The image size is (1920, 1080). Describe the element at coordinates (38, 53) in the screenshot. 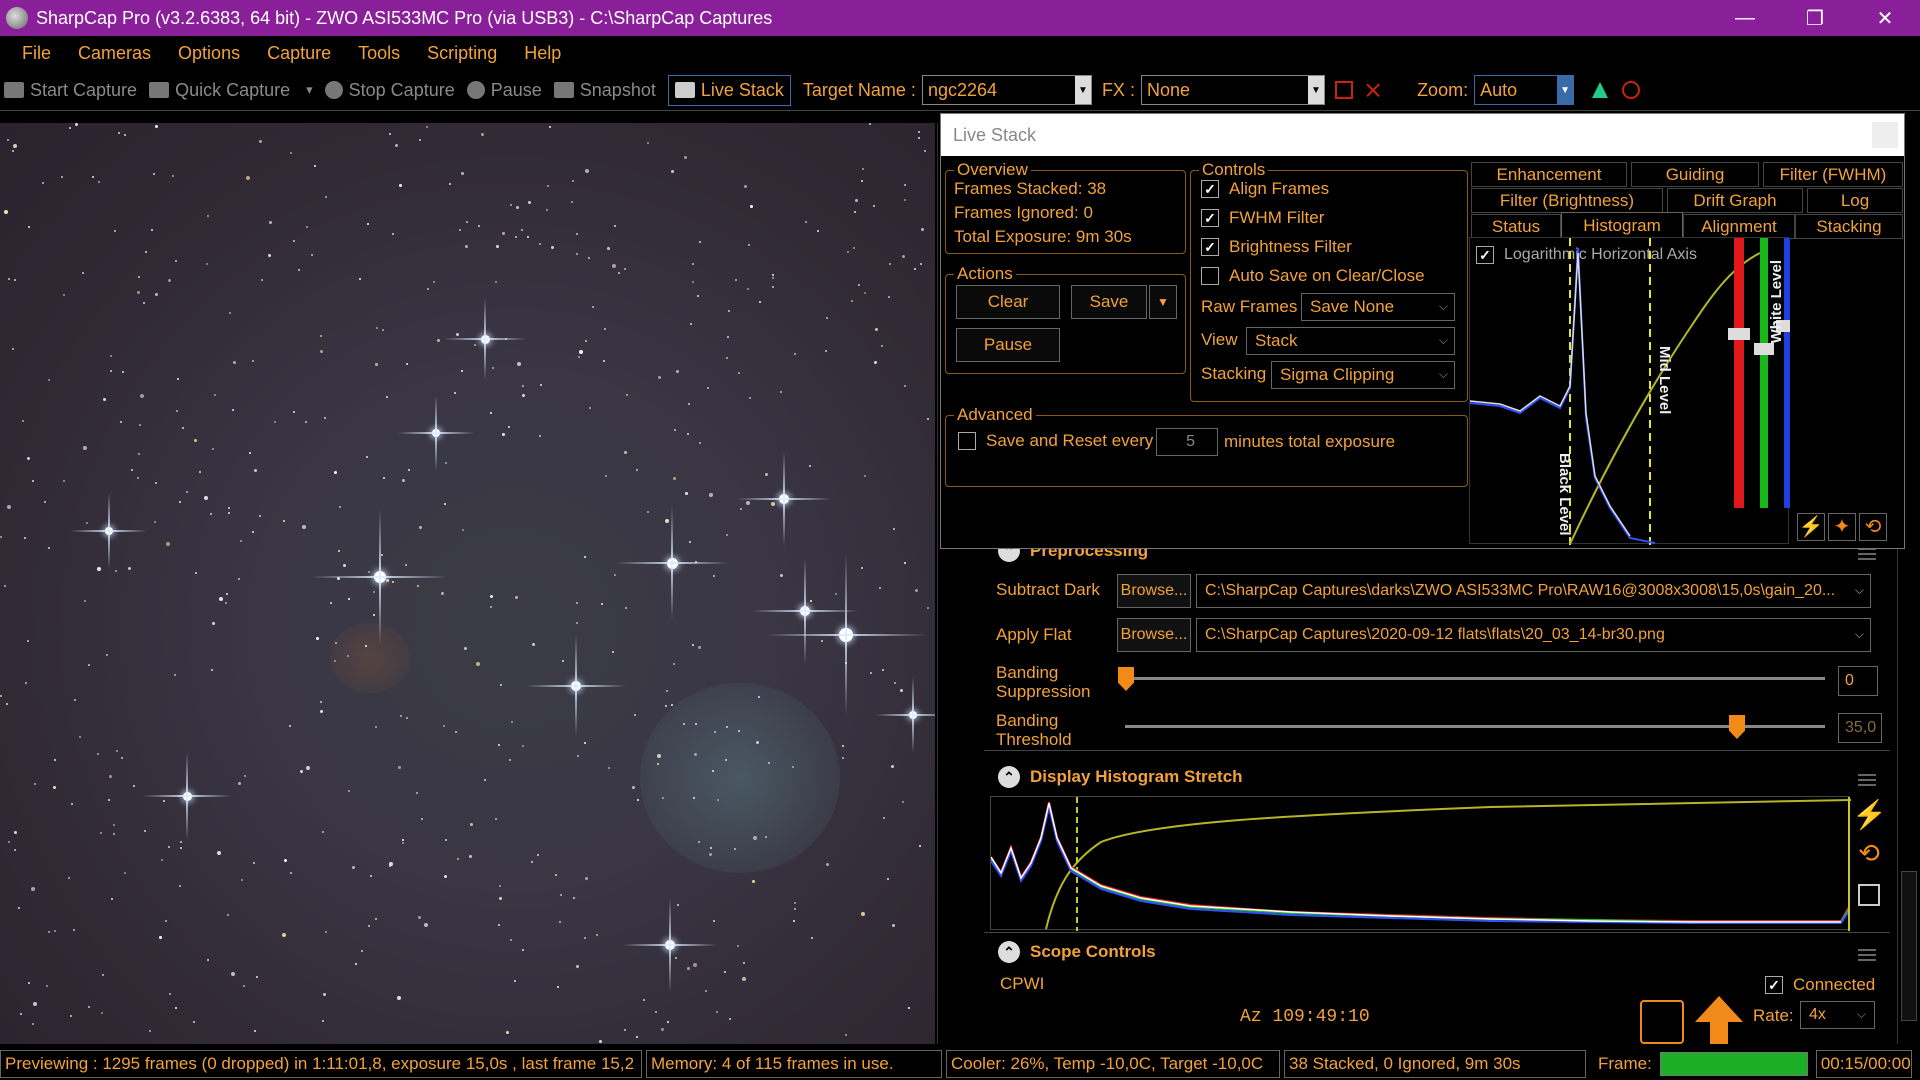

I see `menu-file: File` at that location.